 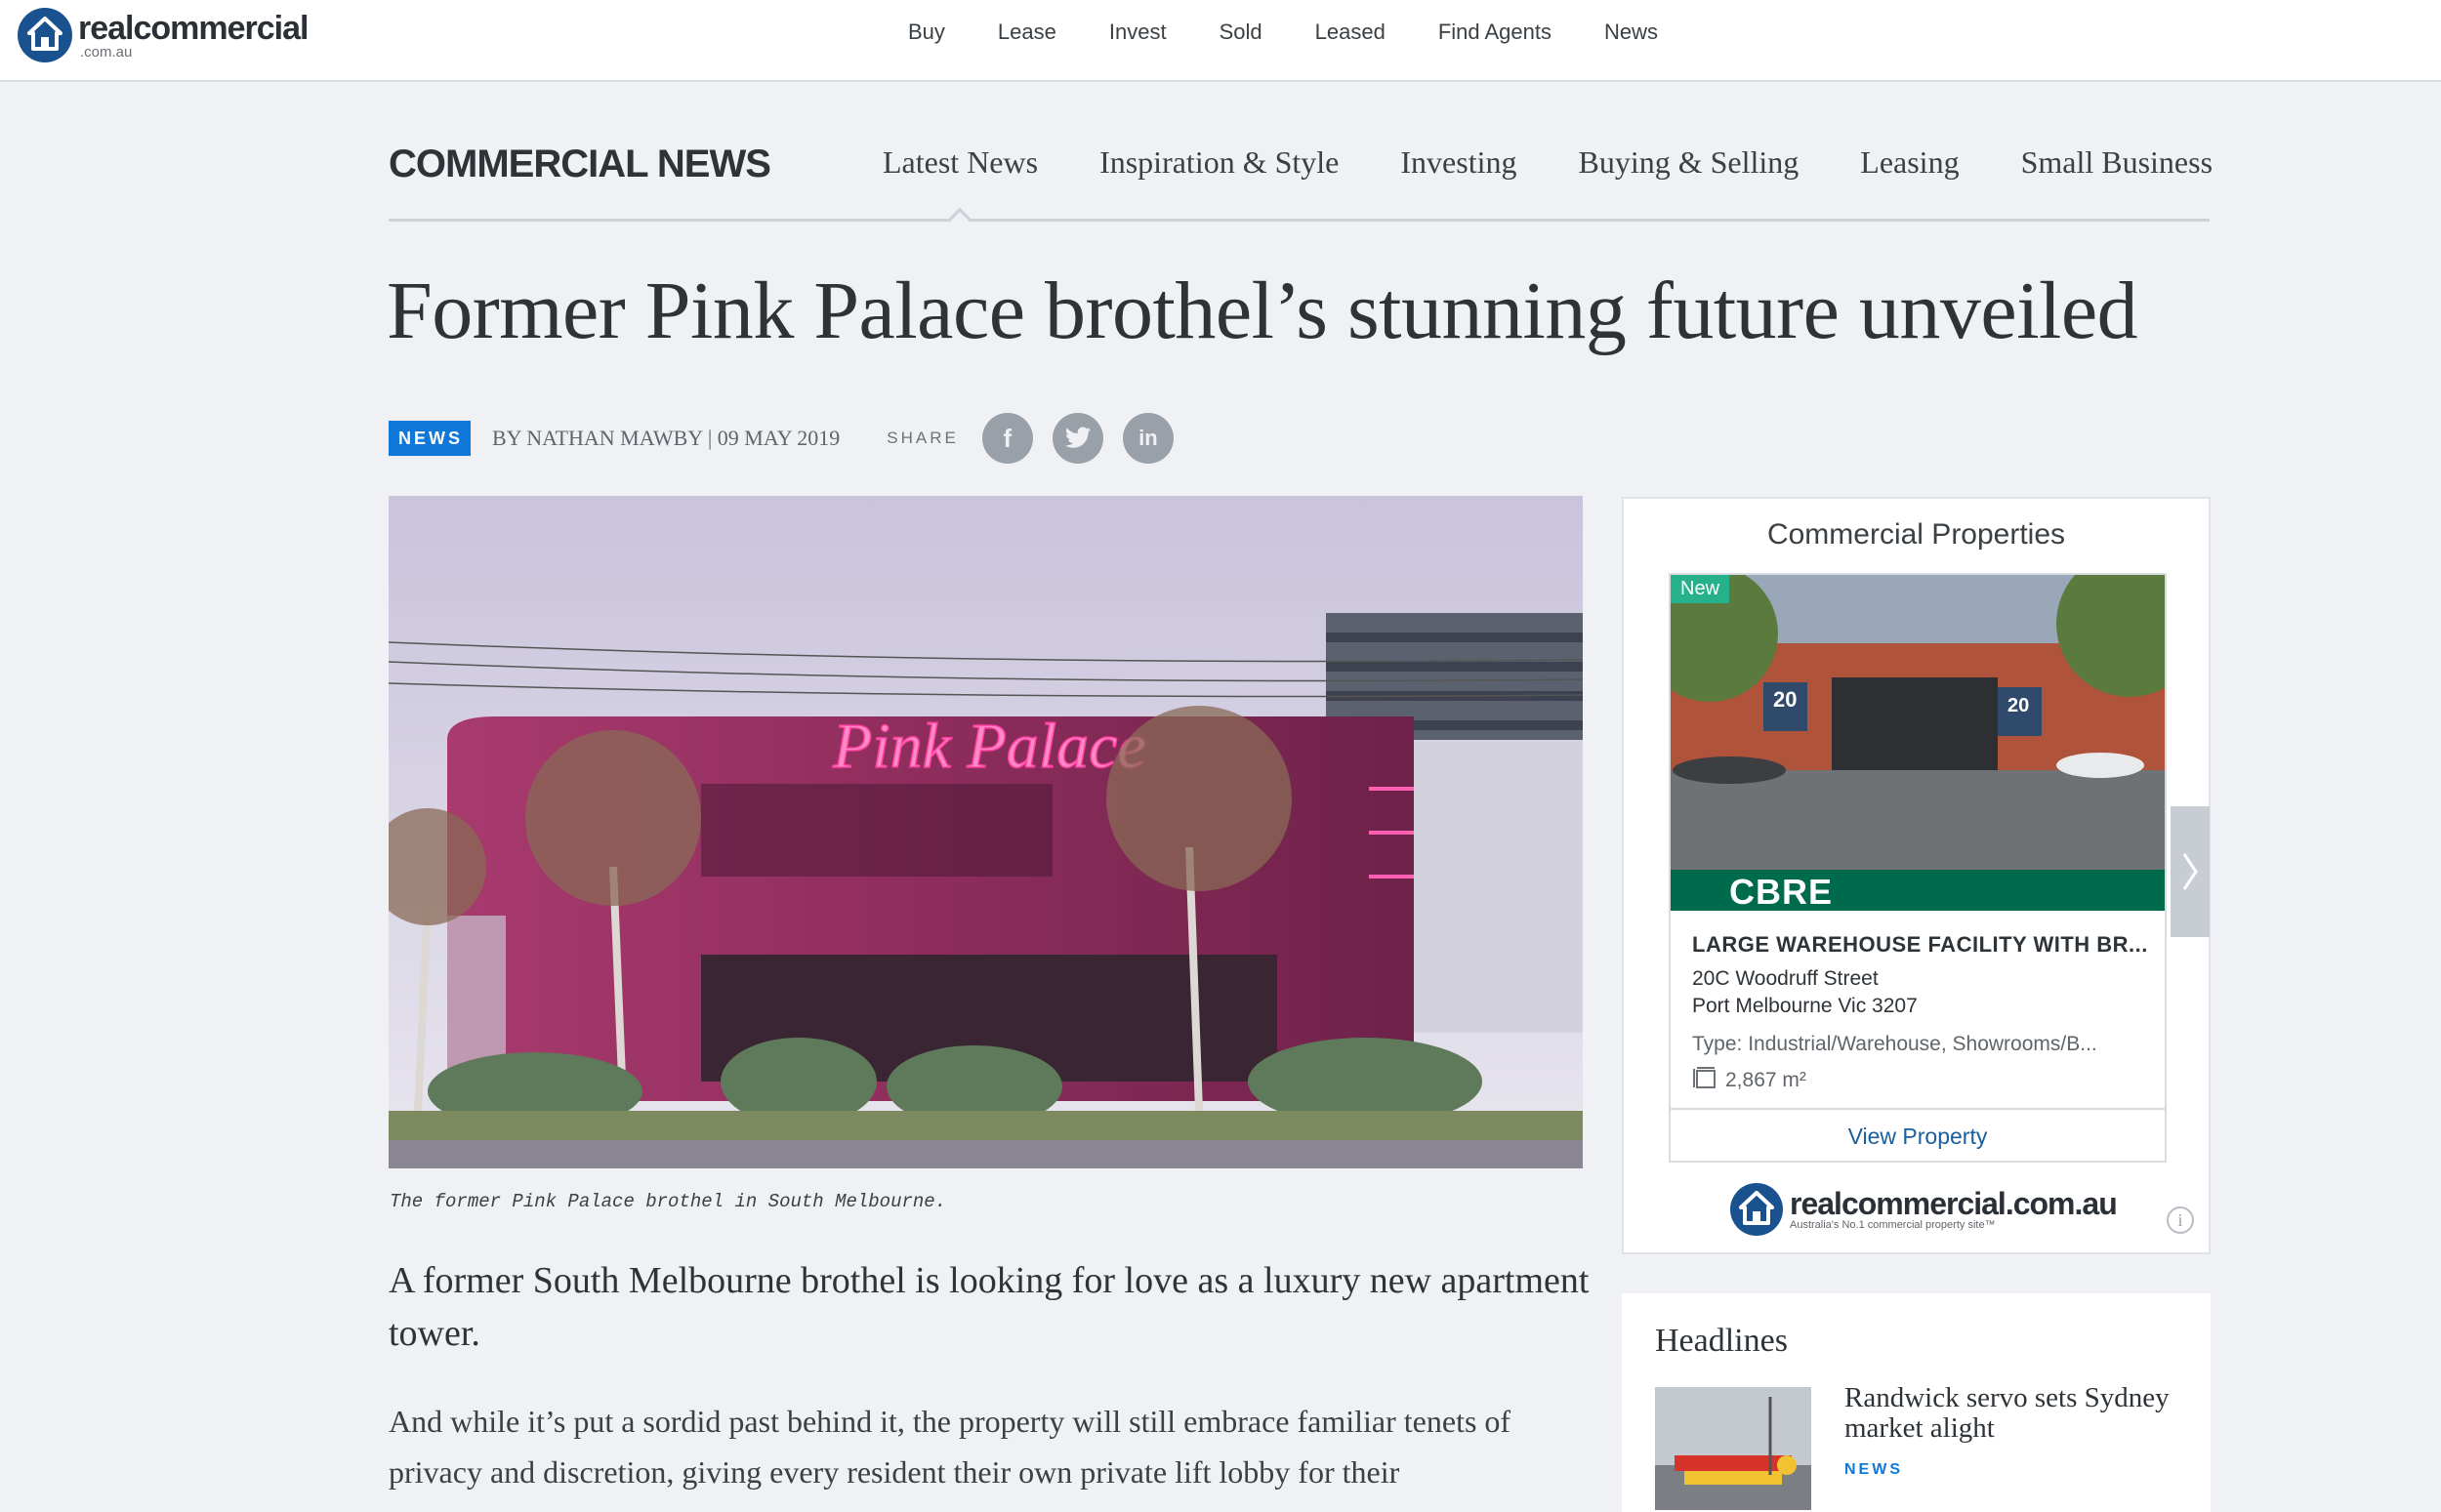 I want to click on byline: BY NATHAN MAWBY | 09 MAY 2019, so click(x=666, y=438).